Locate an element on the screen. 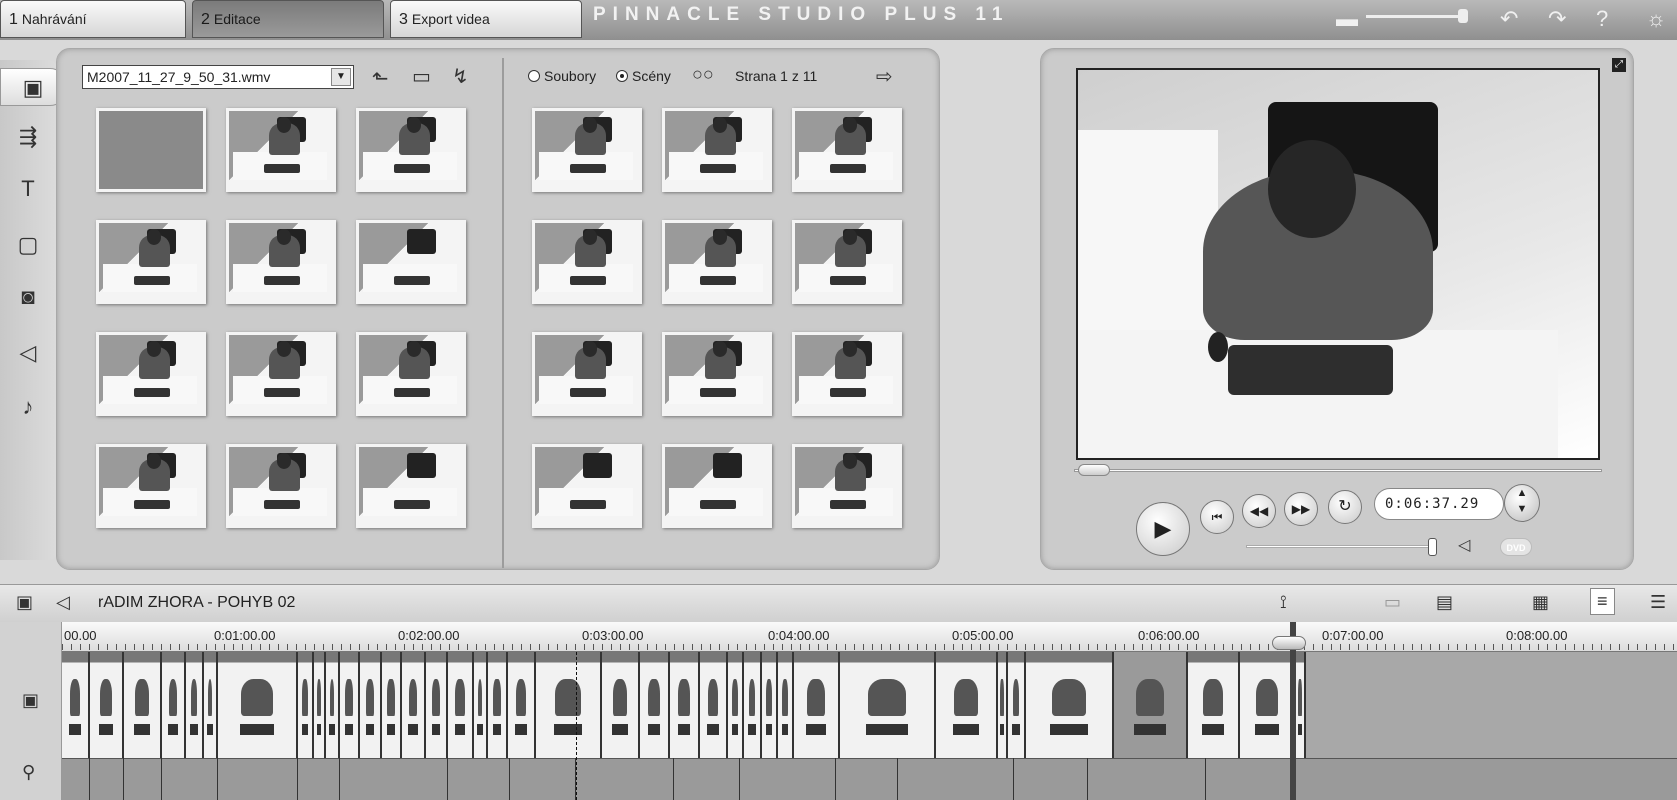 Image resolution: width=1677 pixels, height=800 pixels. radio-files-circle is located at coordinates (534, 76).